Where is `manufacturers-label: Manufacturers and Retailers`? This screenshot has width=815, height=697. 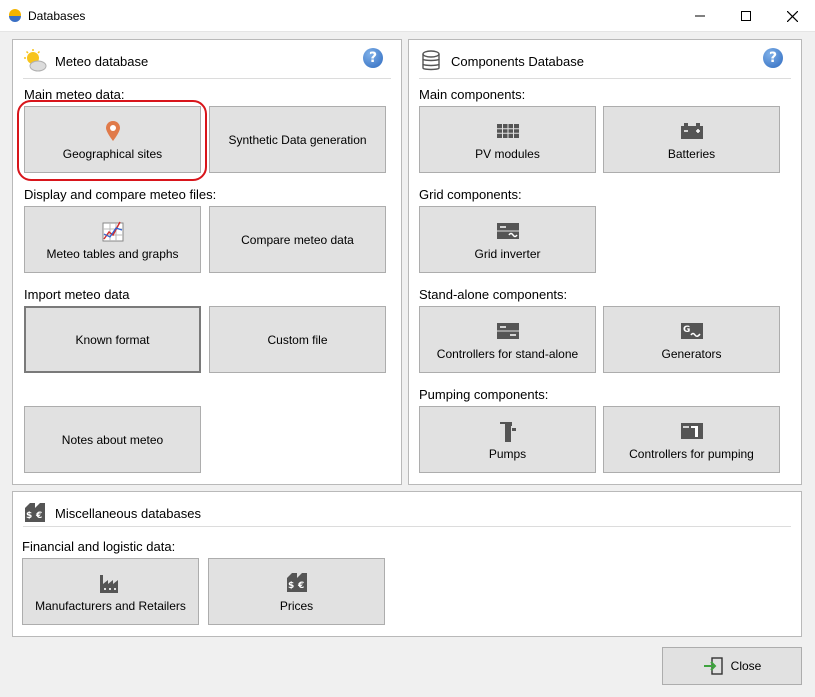
manufacturers-label: Manufacturers and Retailers is located at coordinates (110, 605).